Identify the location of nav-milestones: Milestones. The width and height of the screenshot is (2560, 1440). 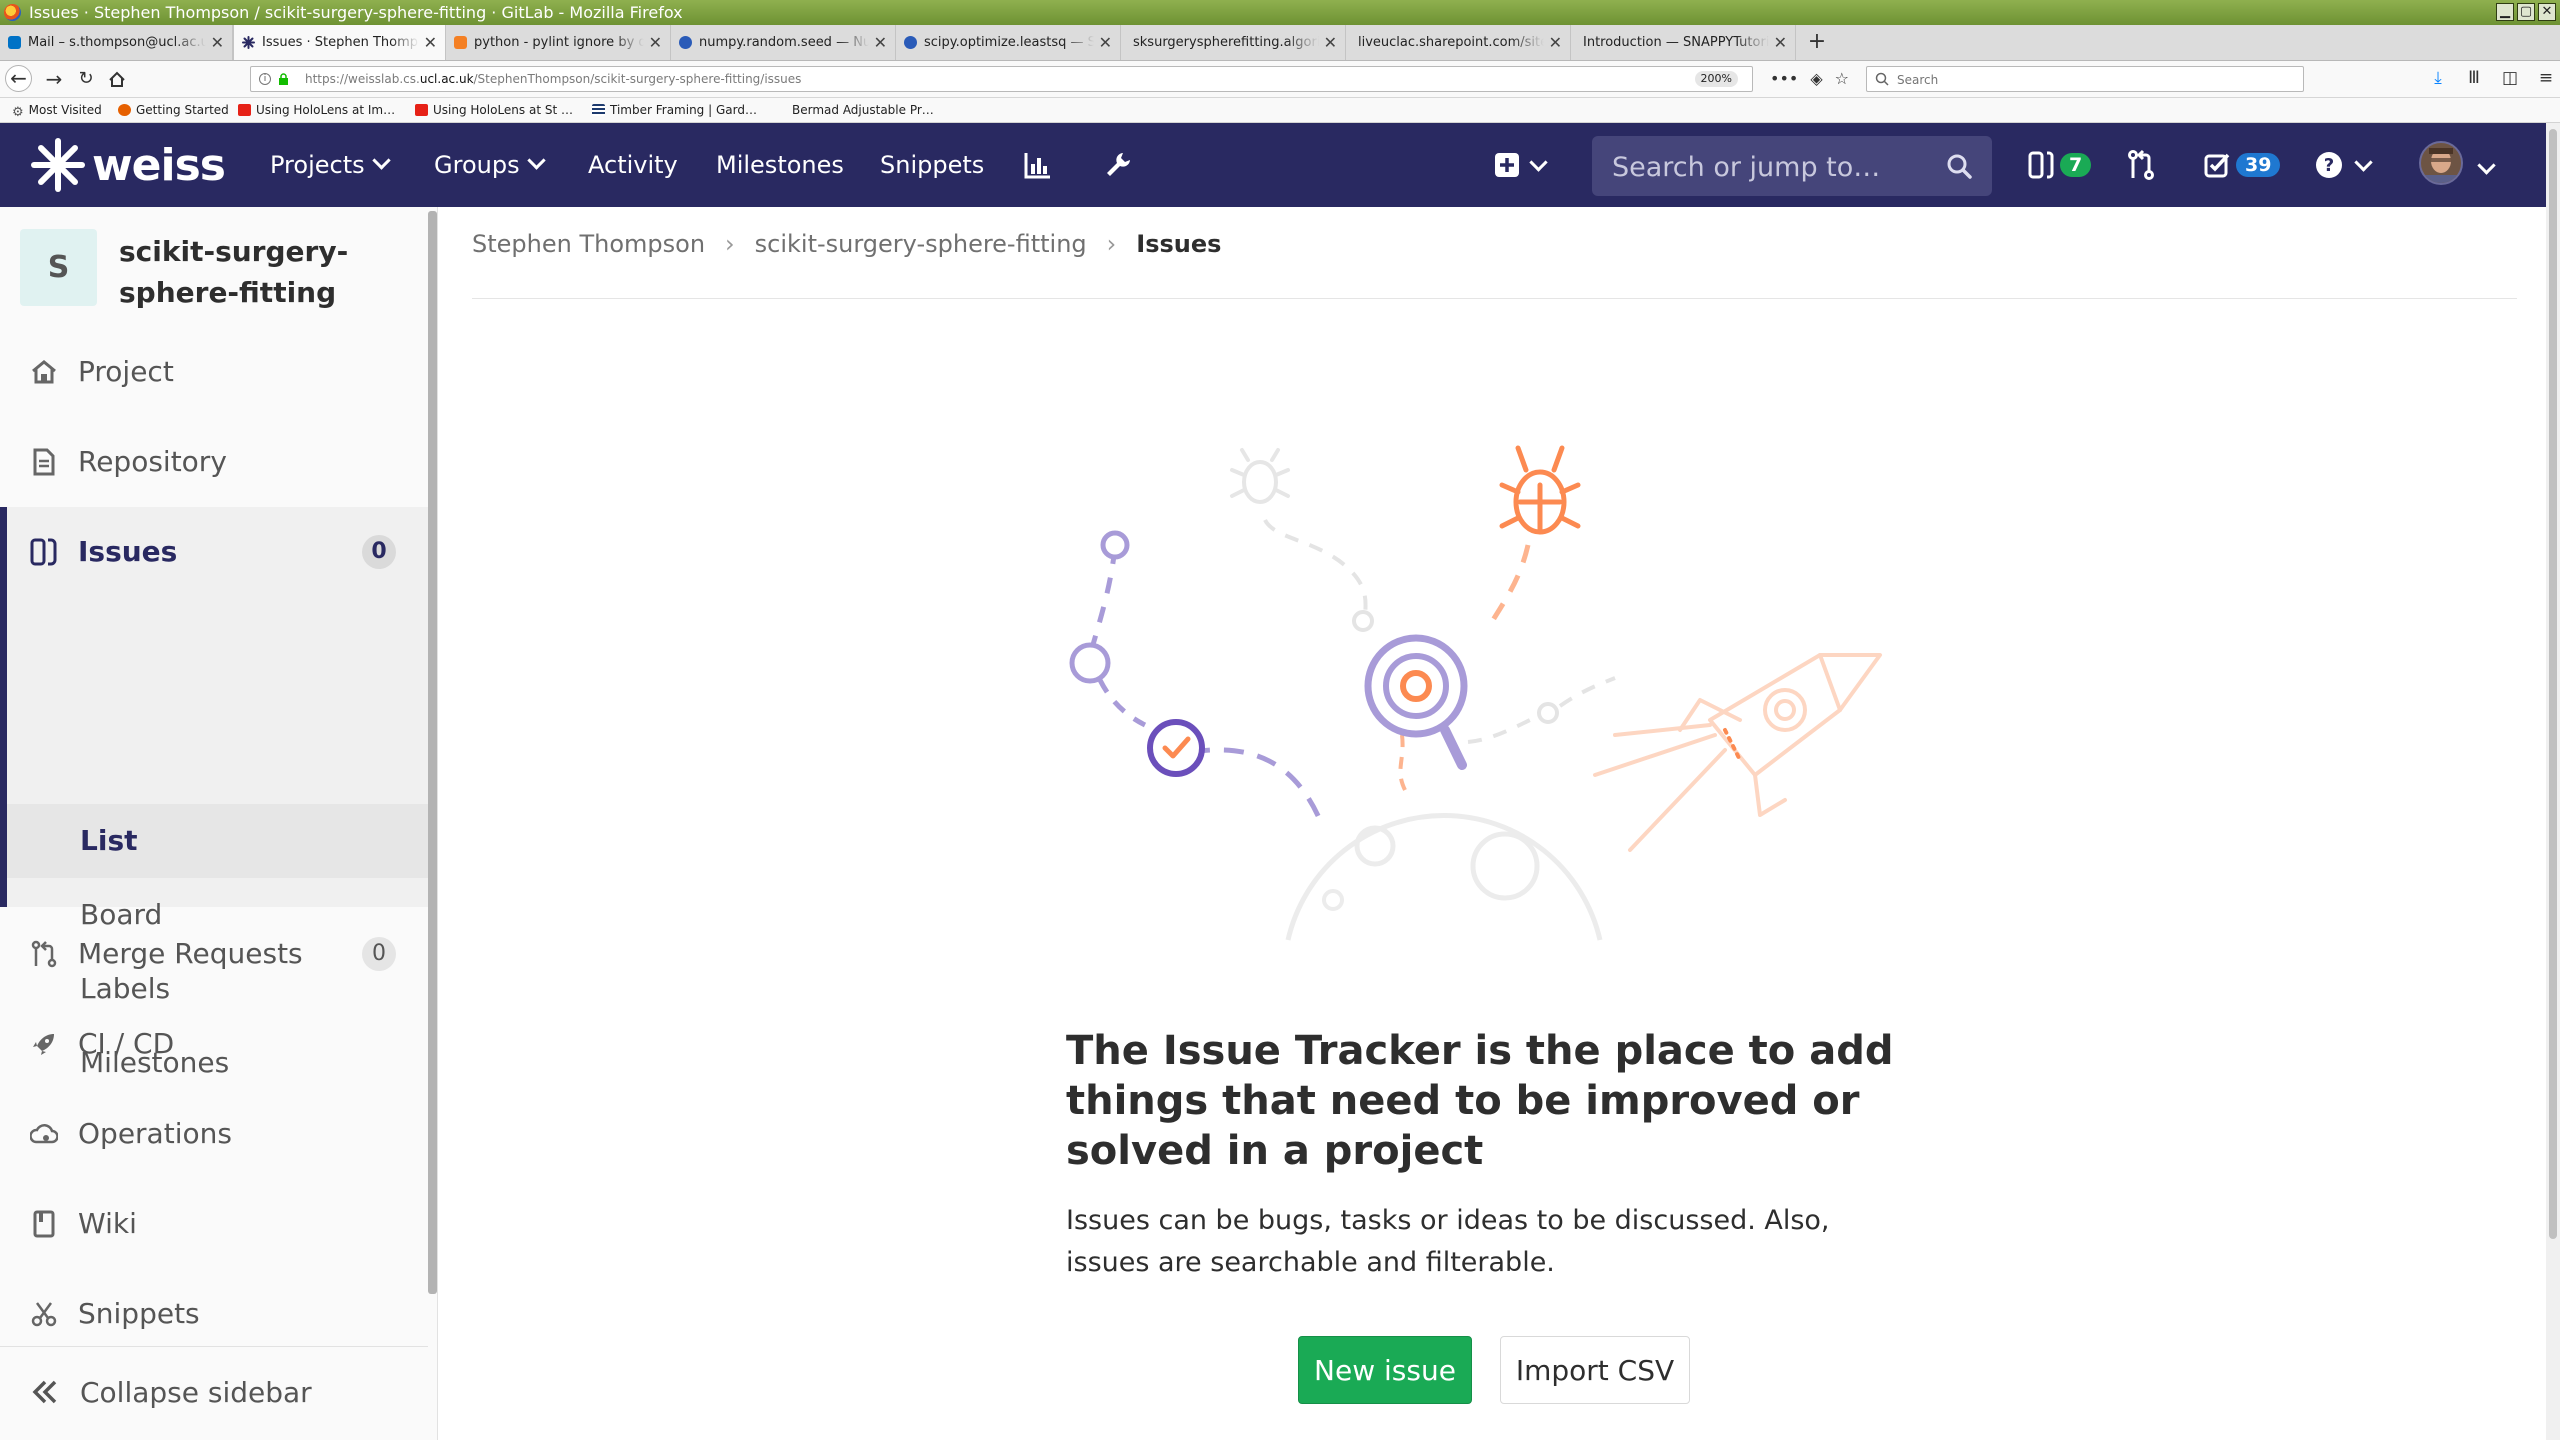
(780, 165).